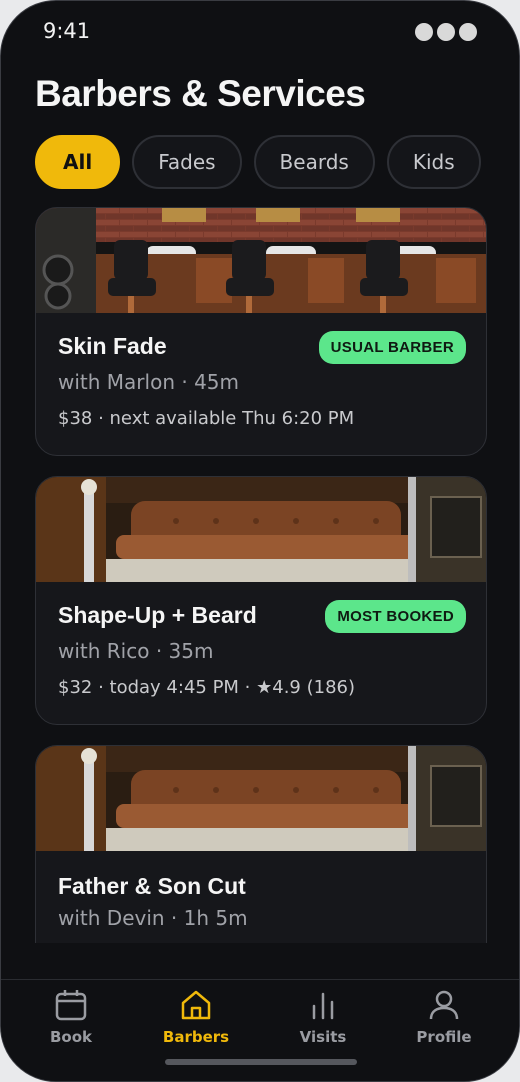  Describe the element at coordinates (71, 1005) in the screenshot. I see `calendar-icon` at that location.